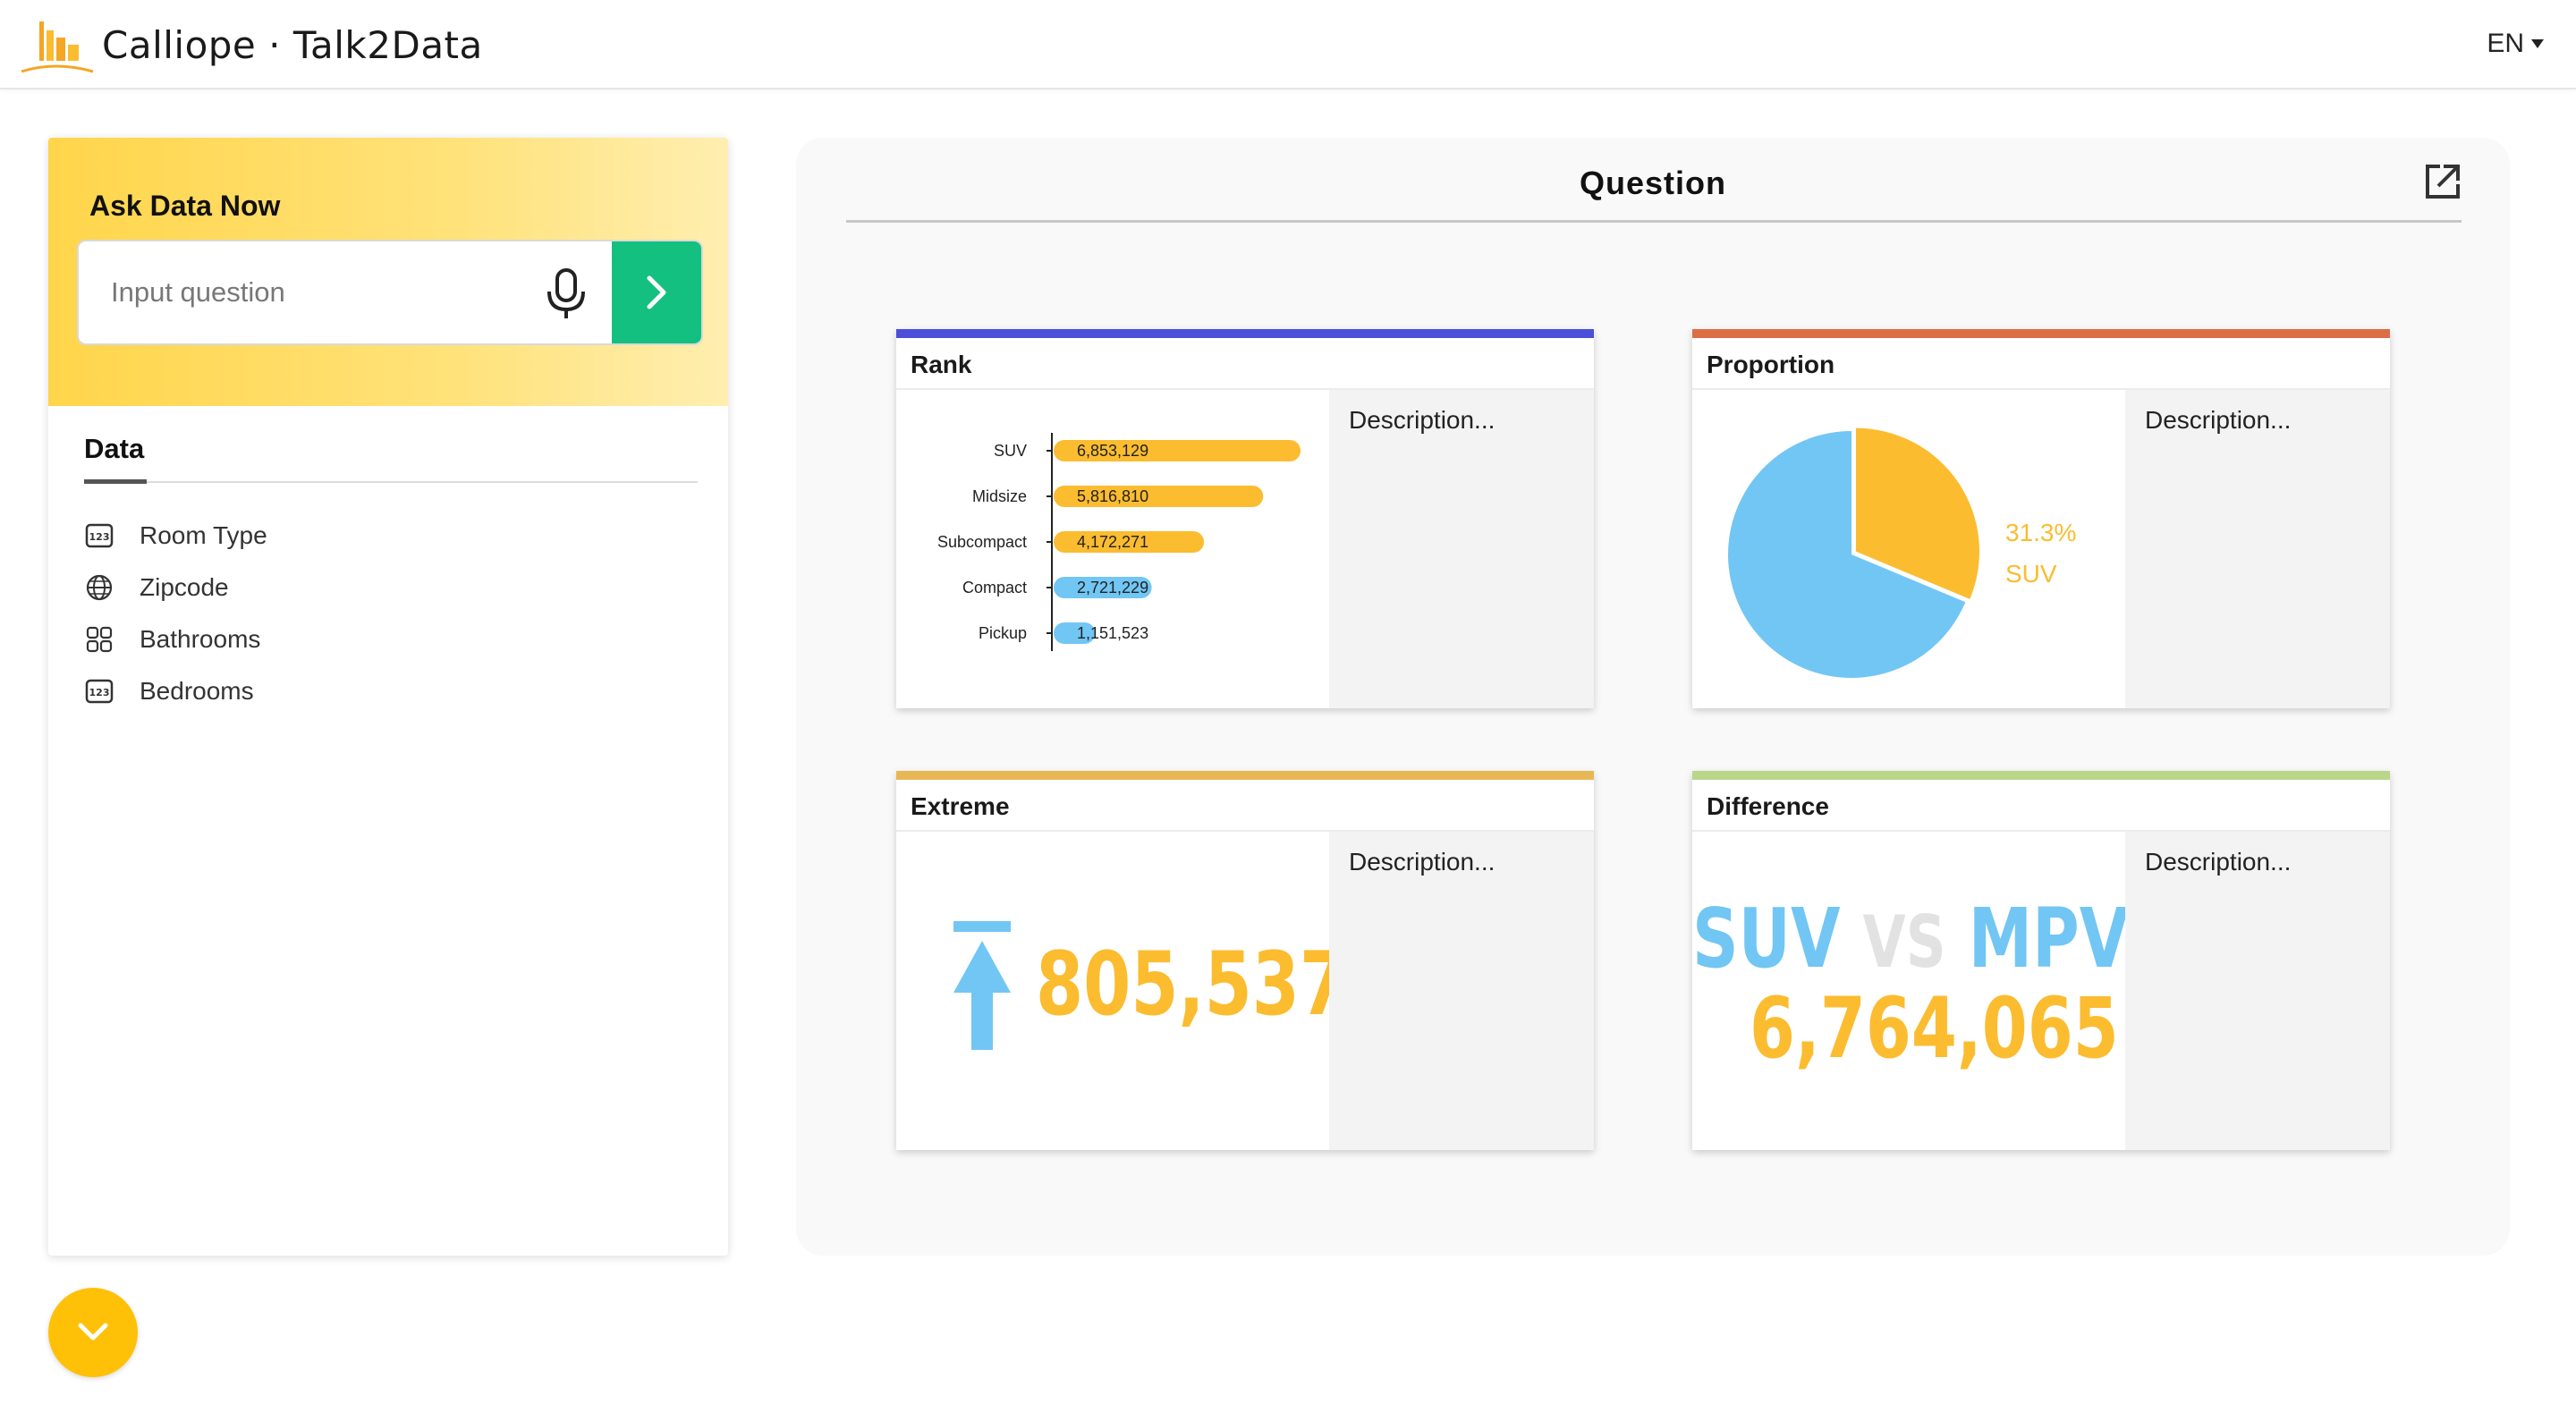 The image size is (2576, 1413). What do you see at coordinates (2505, 43) in the screenshot?
I see `language-label: EN` at bounding box center [2505, 43].